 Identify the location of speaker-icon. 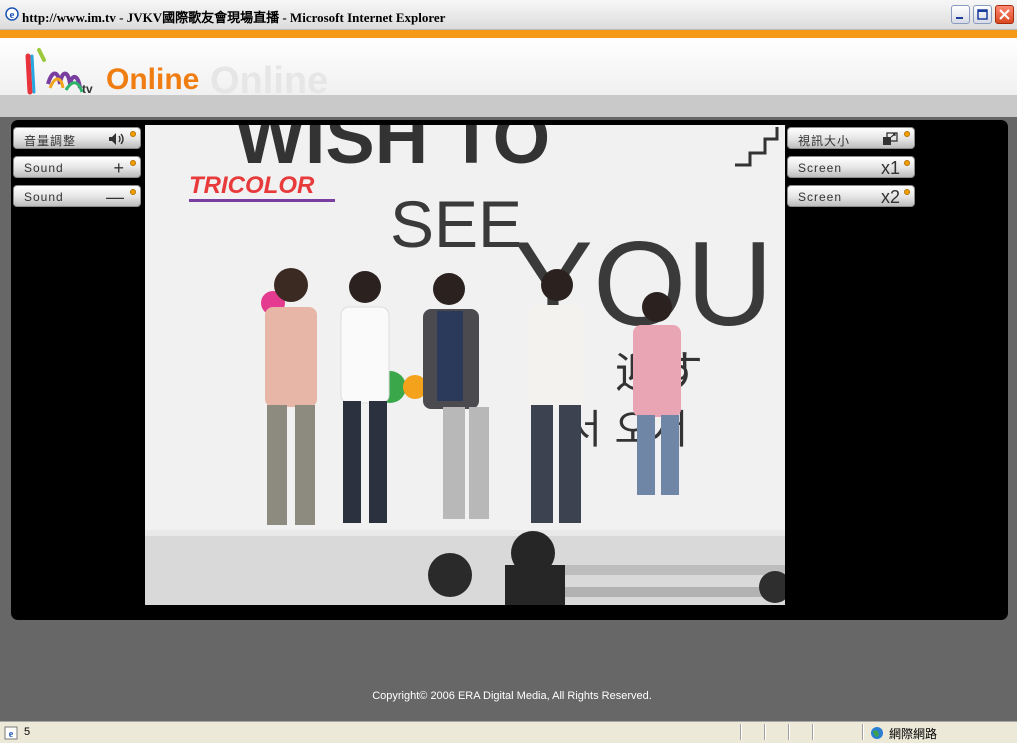
(116, 139).